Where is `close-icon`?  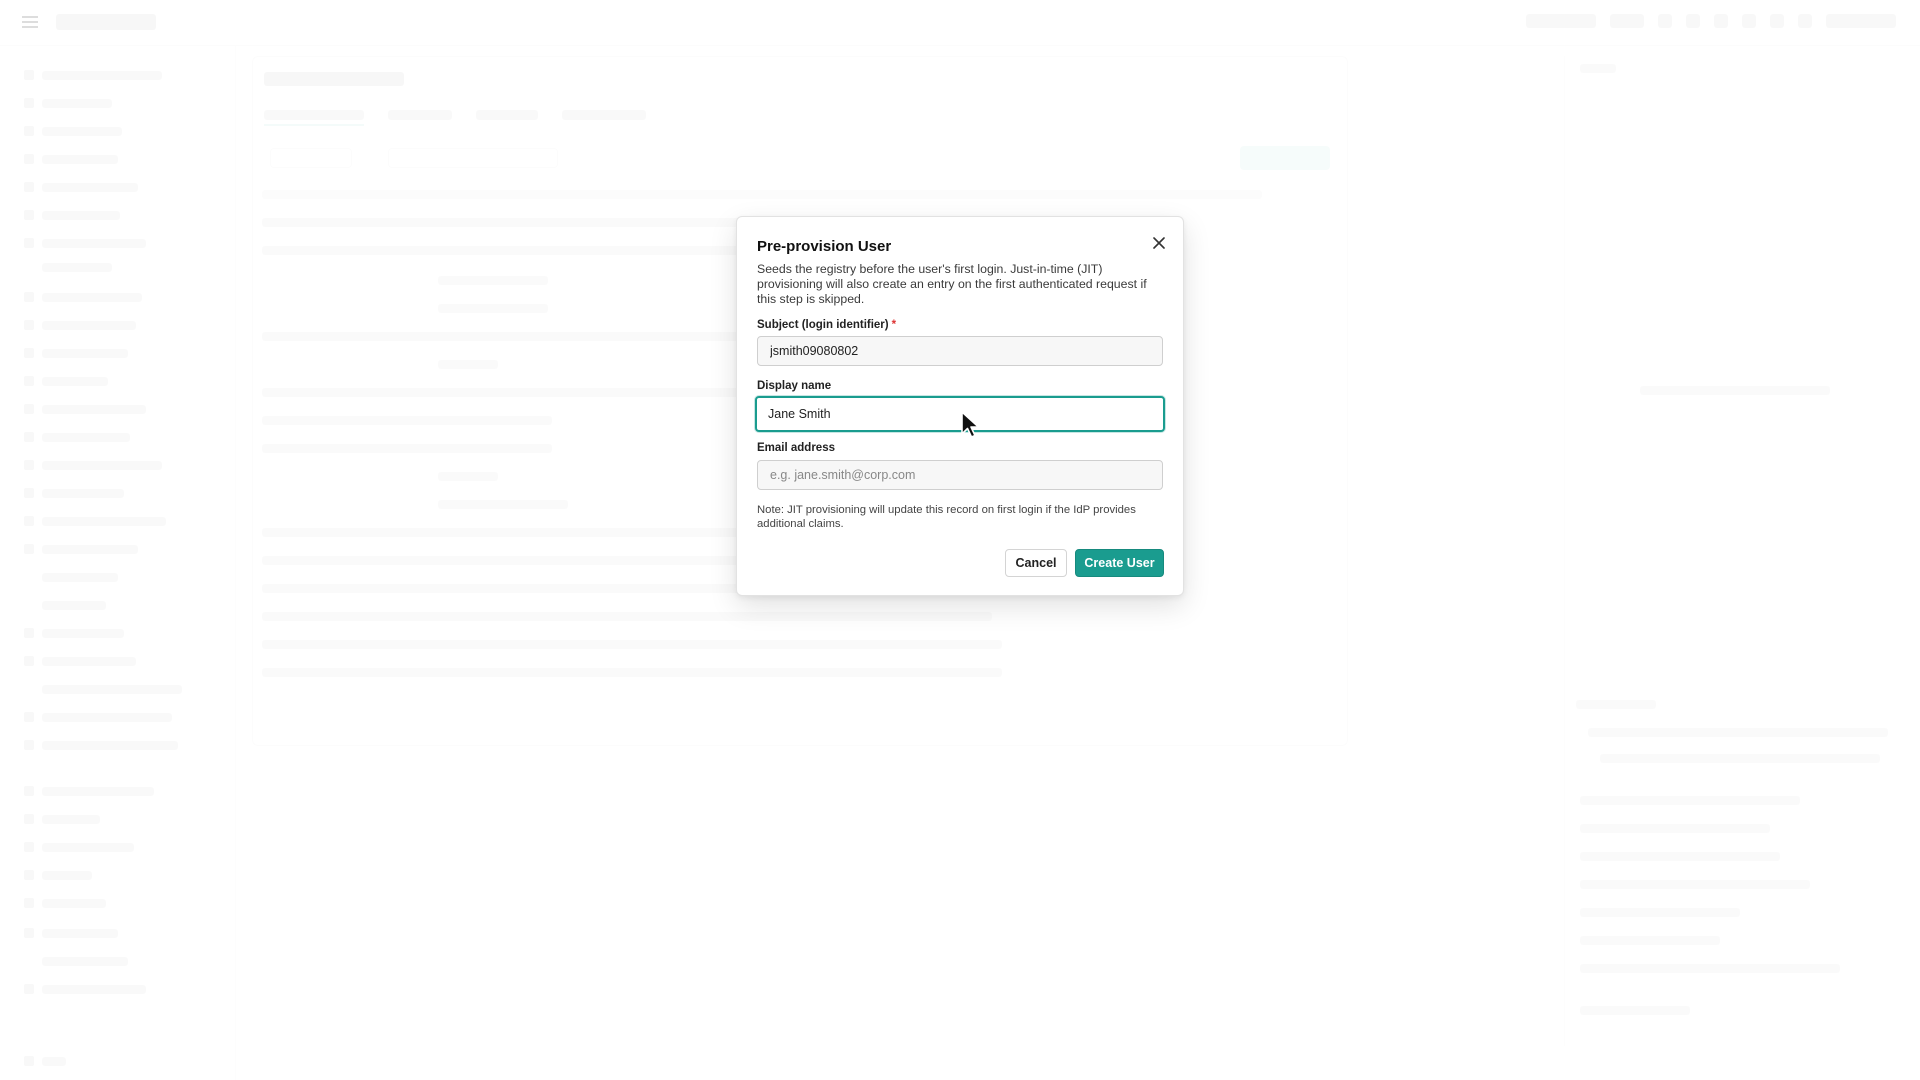
close-icon is located at coordinates (1159, 243).